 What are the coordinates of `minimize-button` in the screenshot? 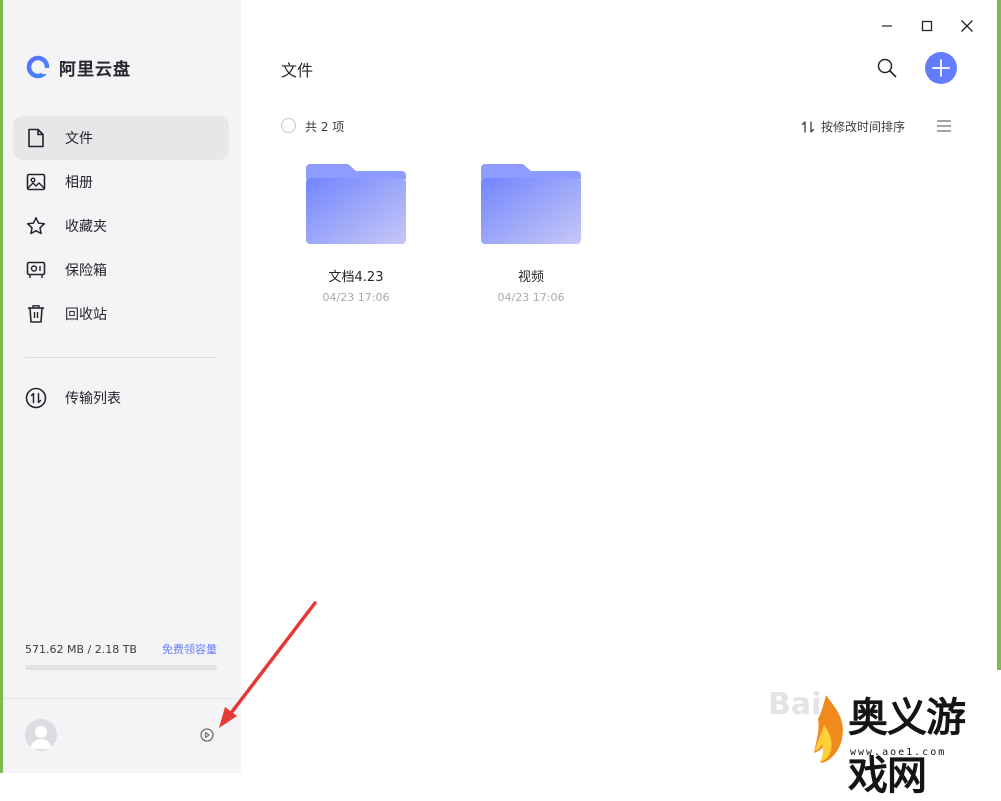 It's located at (887, 26).